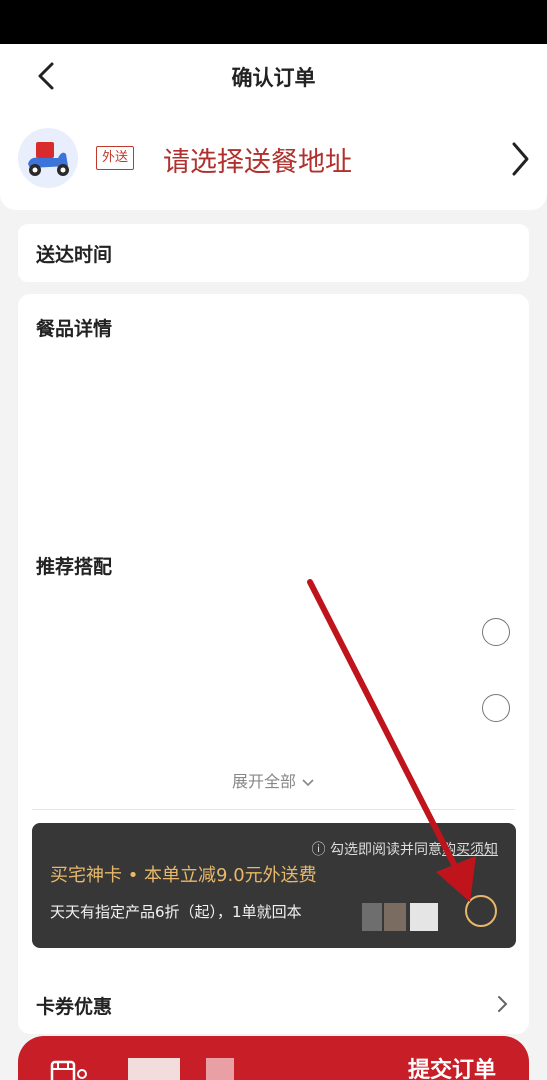 This screenshot has width=547, height=1080. What do you see at coordinates (183, 875) in the screenshot?
I see `member-headline: 买宅神卡 • 本单立减9.0元外送费` at bounding box center [183, 875].